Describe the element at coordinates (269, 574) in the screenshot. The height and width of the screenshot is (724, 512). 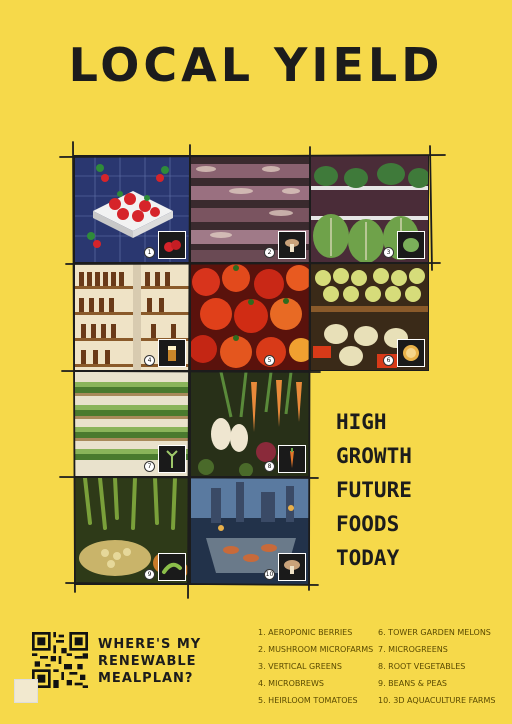
I see `tile-number-badge: 10` at that location.